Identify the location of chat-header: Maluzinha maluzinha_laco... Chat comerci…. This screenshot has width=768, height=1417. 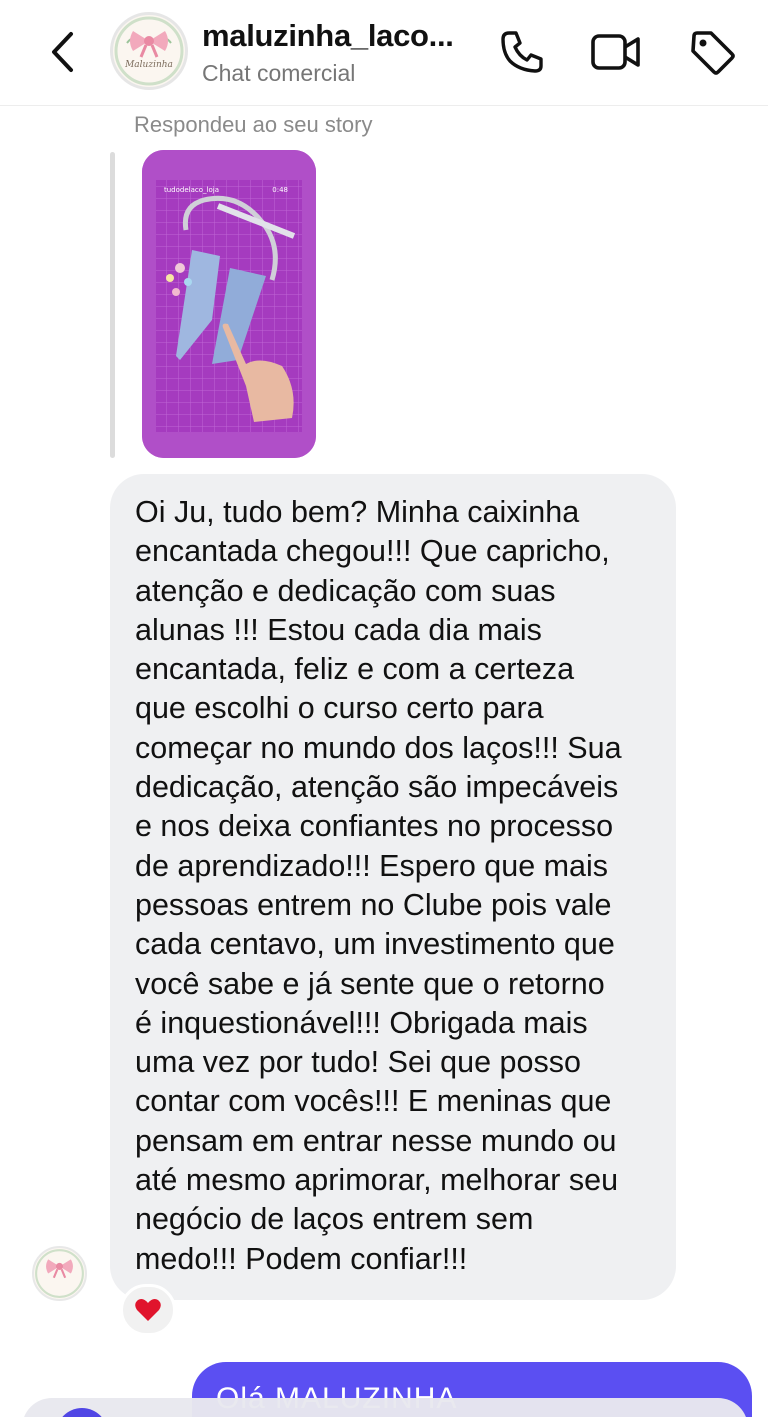
(384, 53).